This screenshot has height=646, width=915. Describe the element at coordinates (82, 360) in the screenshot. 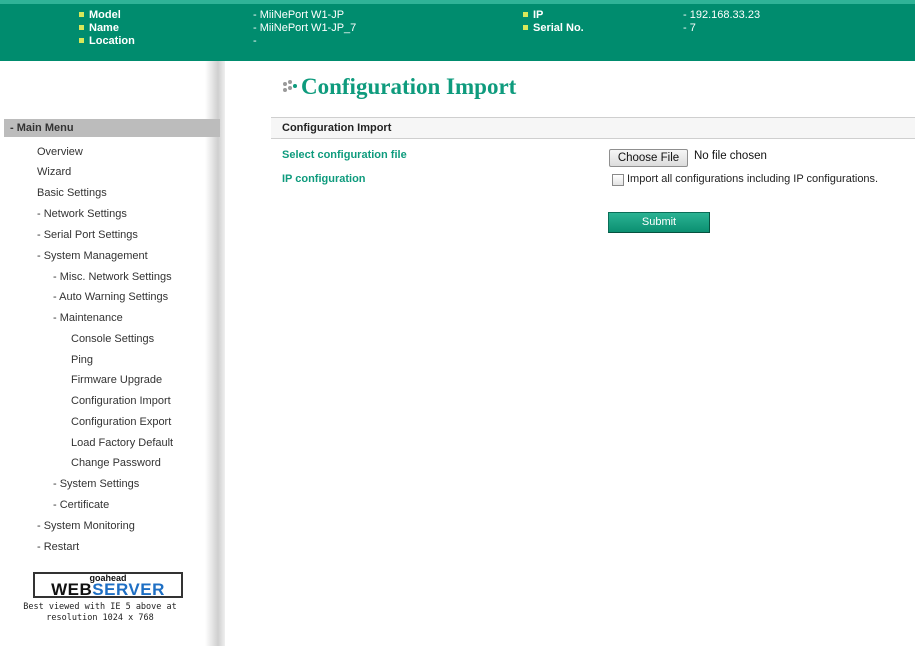

I see `menu-item-ping: Ping` at that location.